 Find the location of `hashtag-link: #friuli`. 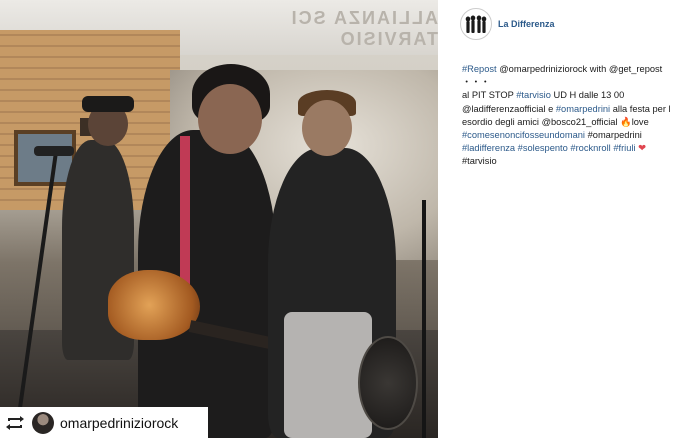

hashtag-link: #friuli is located at coordinates (624, 148).